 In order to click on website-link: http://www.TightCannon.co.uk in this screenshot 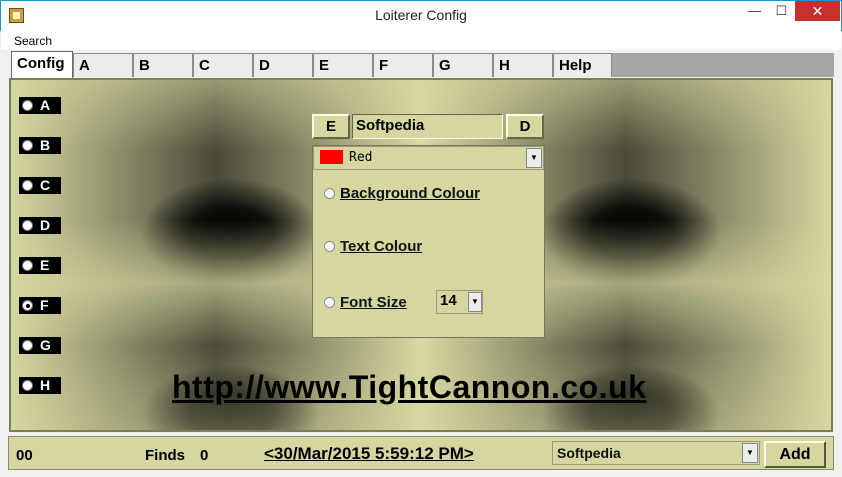, I will do `click(409, 387)`.